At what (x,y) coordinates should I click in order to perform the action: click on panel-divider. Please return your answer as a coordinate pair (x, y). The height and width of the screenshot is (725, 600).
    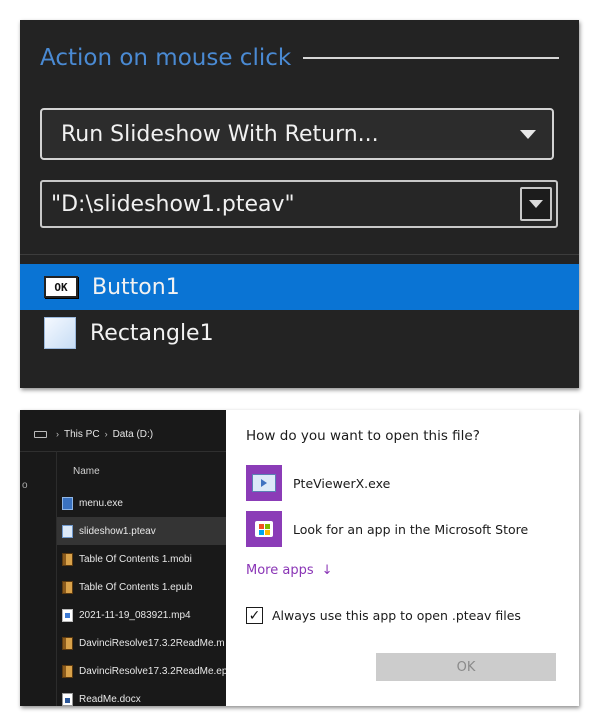
    Looking at the image, I should click on (299, 254).